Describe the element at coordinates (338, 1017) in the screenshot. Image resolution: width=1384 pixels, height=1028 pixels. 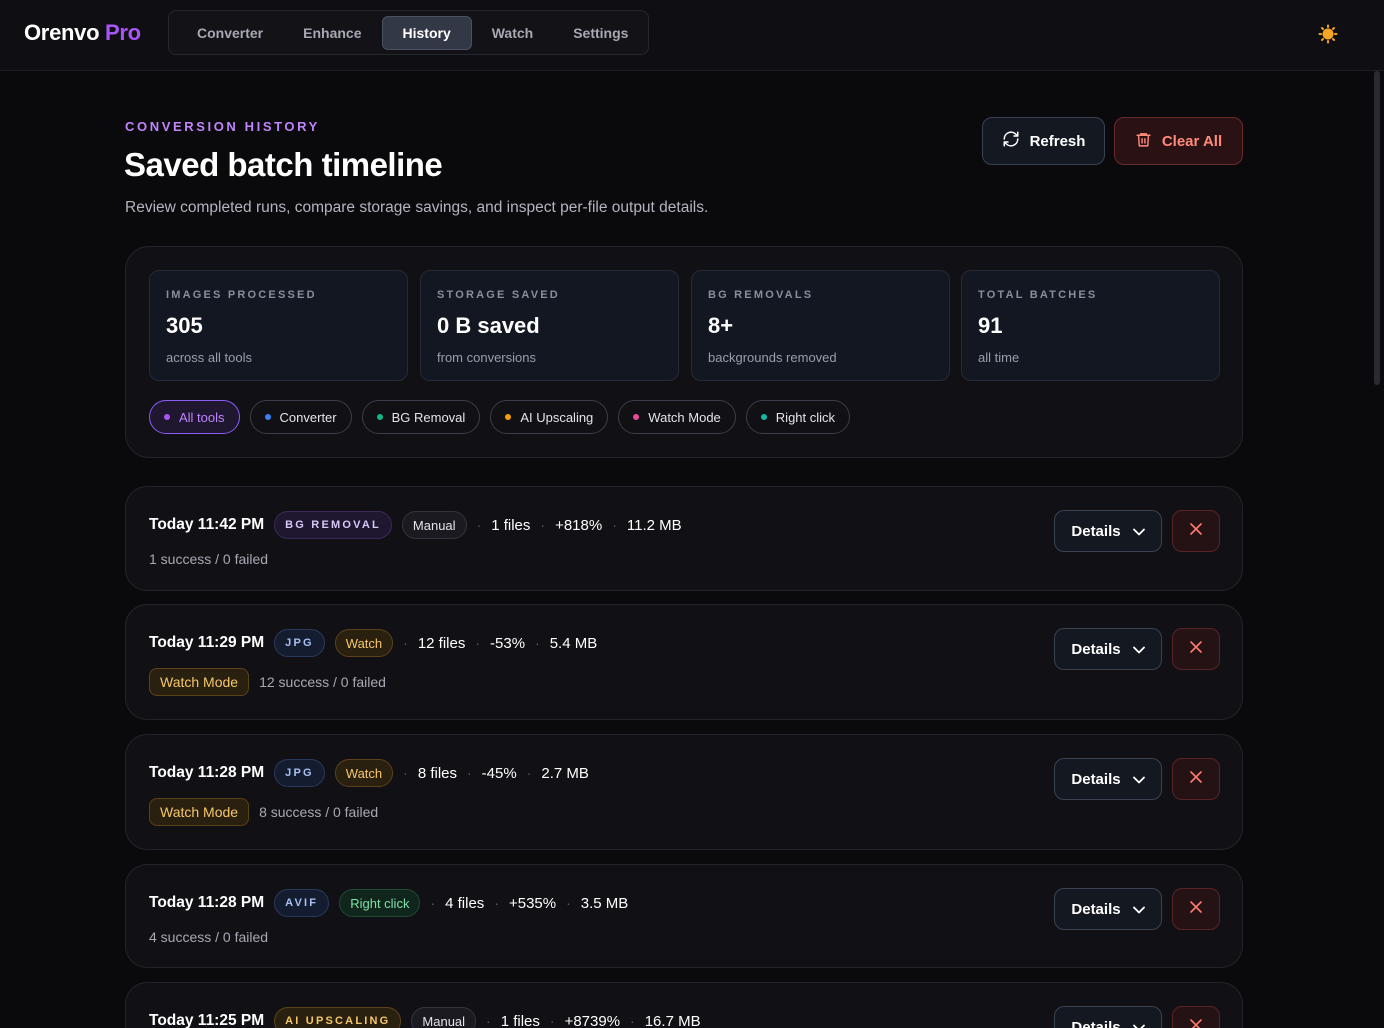
I see `format-badge: AI UPSCALING` at that location.